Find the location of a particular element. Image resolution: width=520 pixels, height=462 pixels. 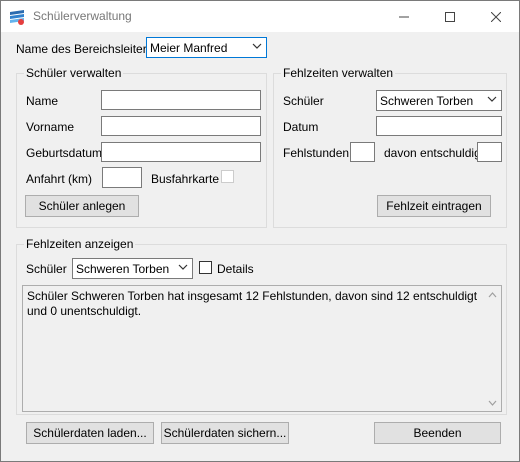

title-bar: Schülerverwaltung is located at coordinates (260, 16).